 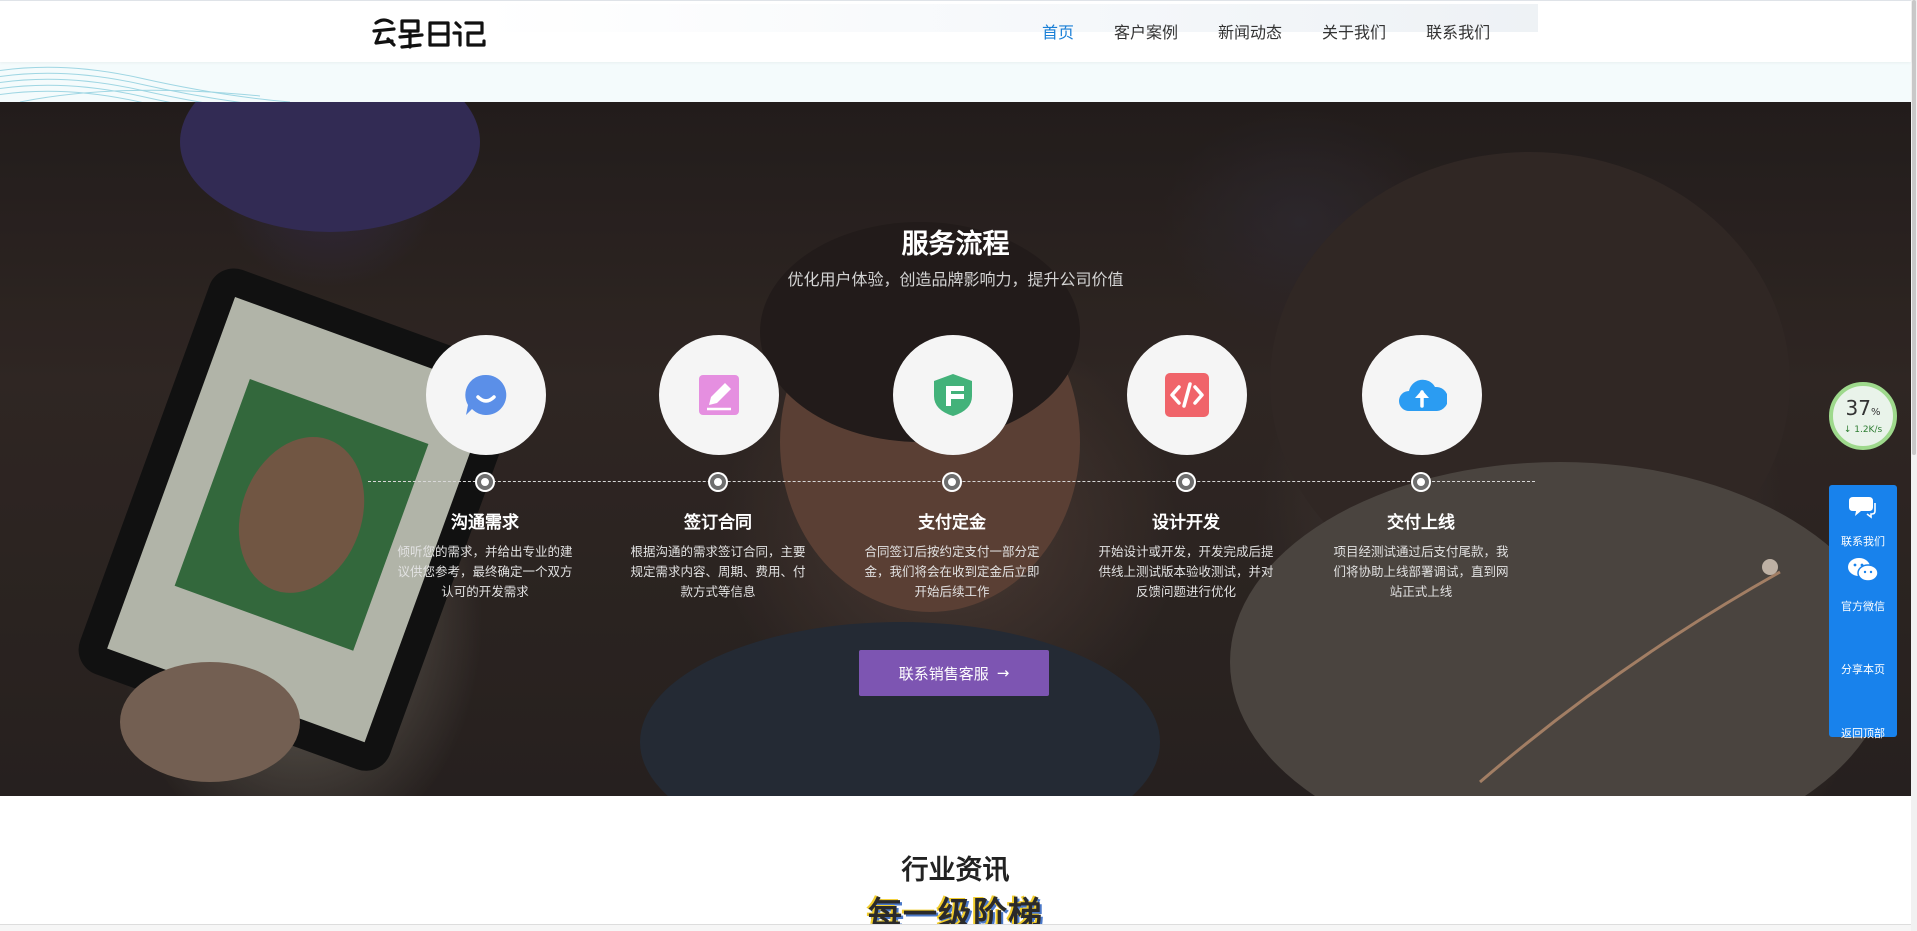 What do you see at coordinates (1186, 571) in the screenshot?
I see `step-description: 开始设计或开发，开发完成后提供线上测试版本验收测试，并对反馈问题进行优化` at bounding box center [1186, 571].